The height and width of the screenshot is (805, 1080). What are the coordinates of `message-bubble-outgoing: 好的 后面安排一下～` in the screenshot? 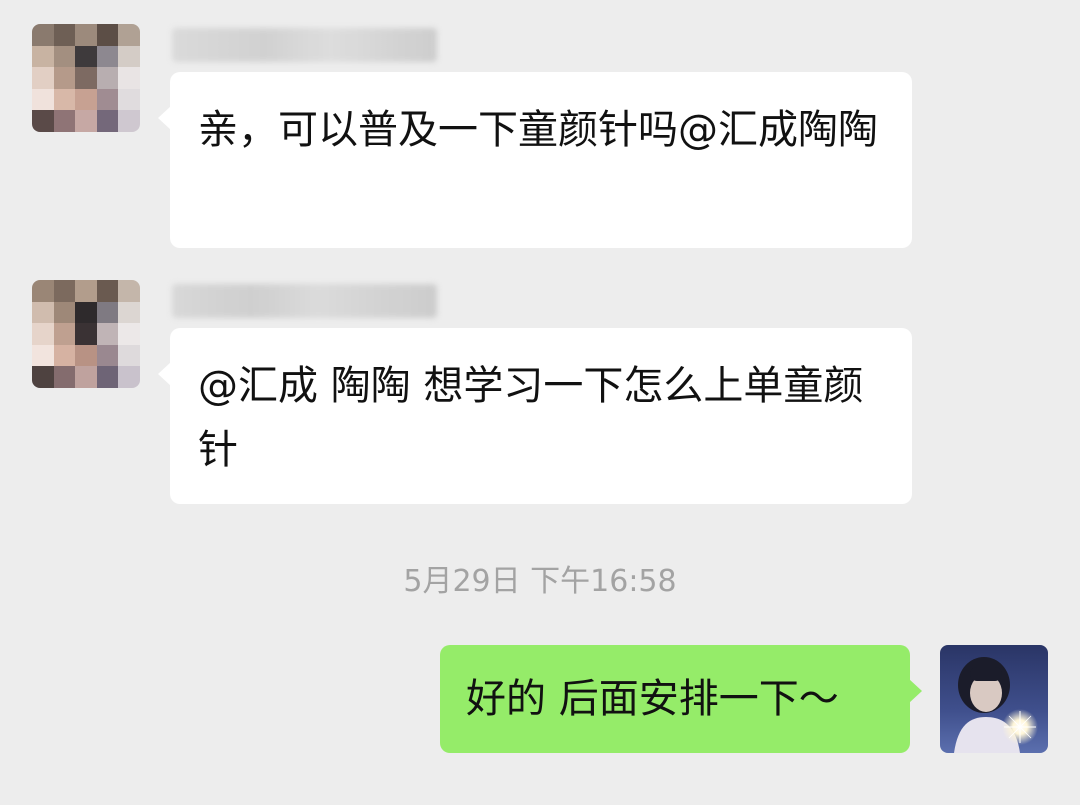 It's located at (681, 699).